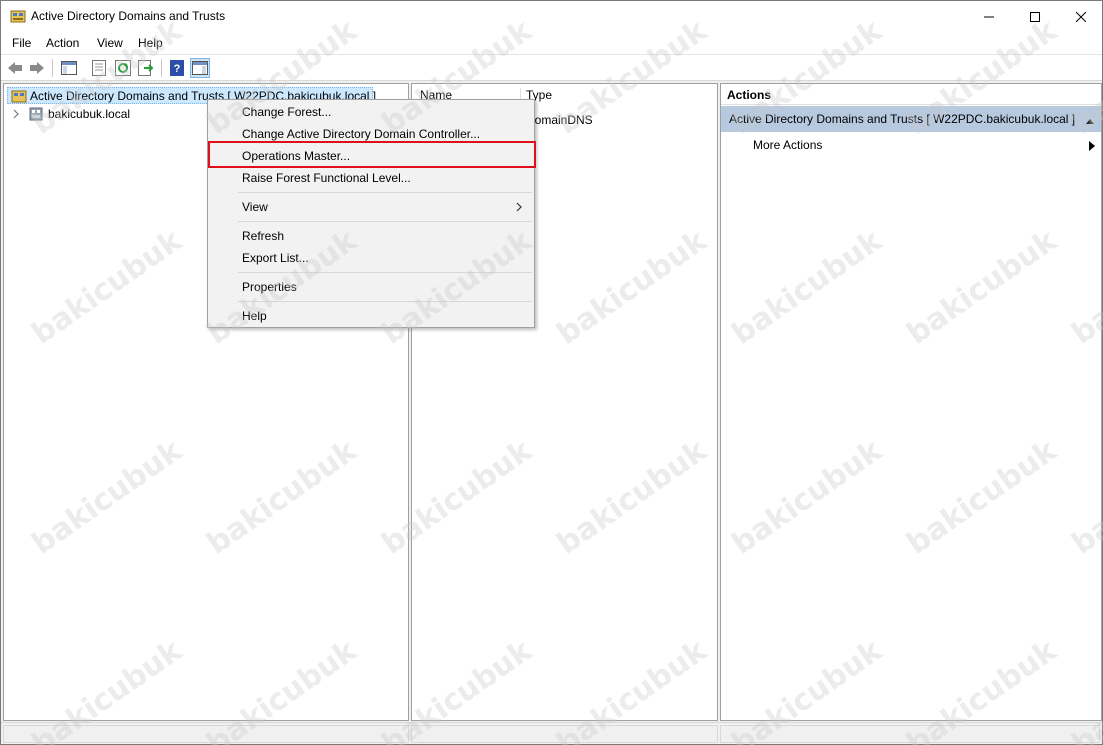 This screenshot has width=1103, height=745. I want to click on result-row-type: DomainDNS, so click(559, 120).